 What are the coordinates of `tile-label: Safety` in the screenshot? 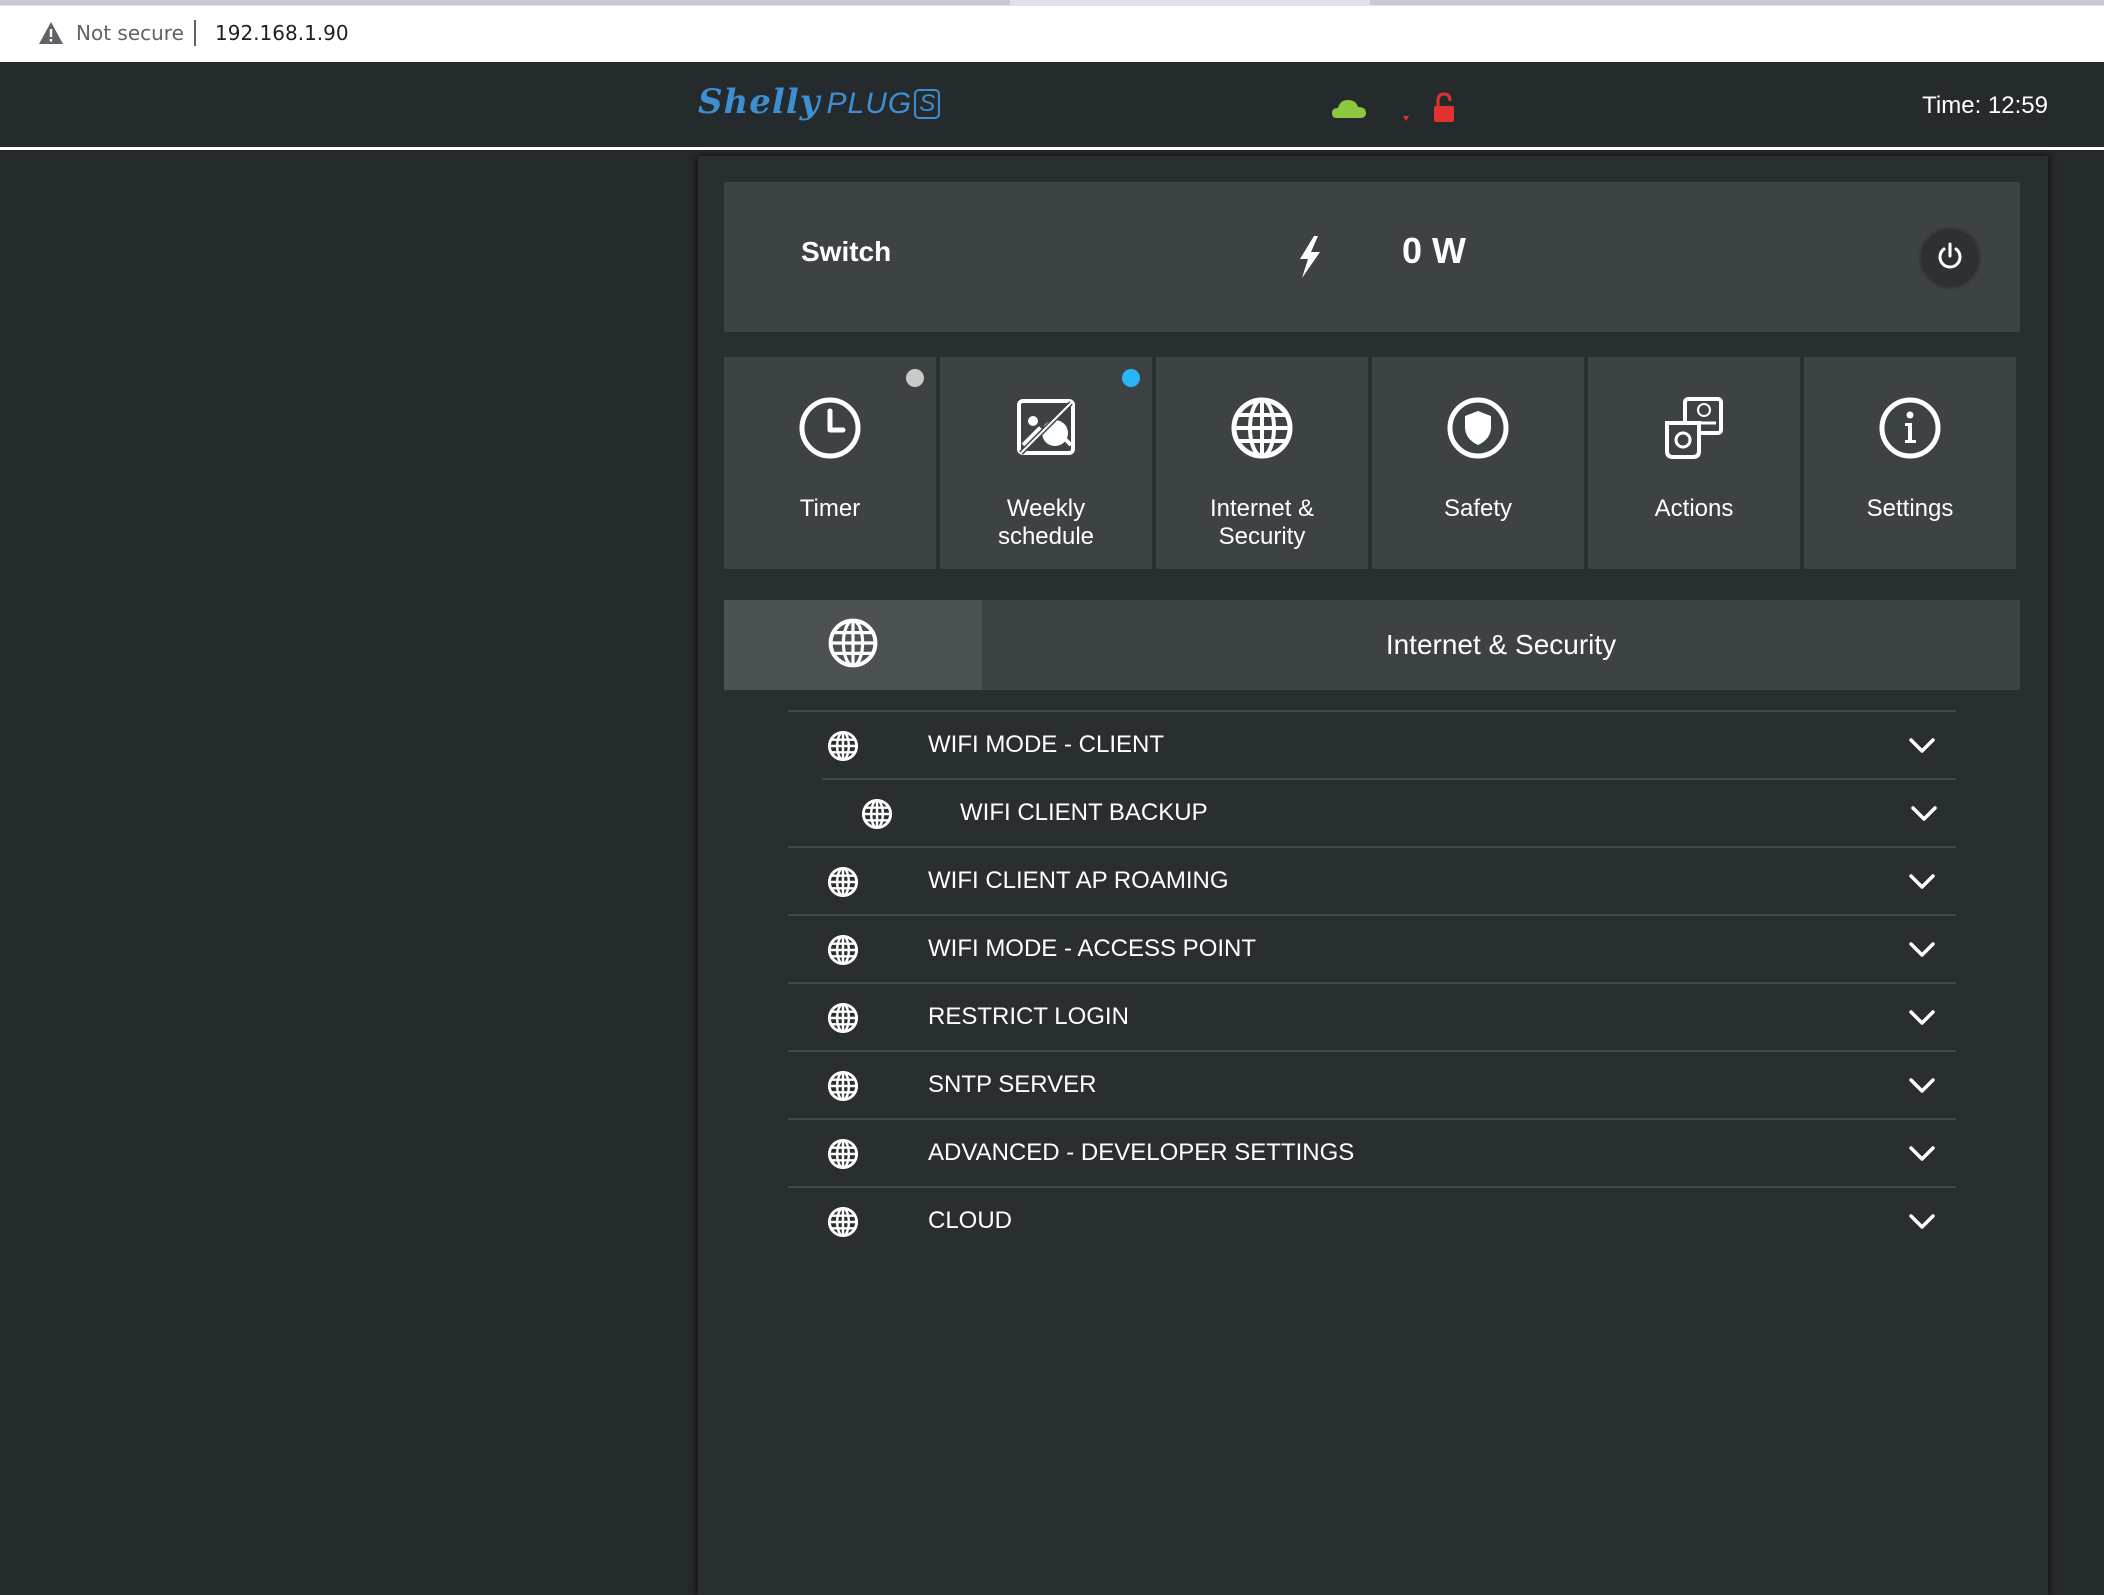 It's located at (1478, 508).